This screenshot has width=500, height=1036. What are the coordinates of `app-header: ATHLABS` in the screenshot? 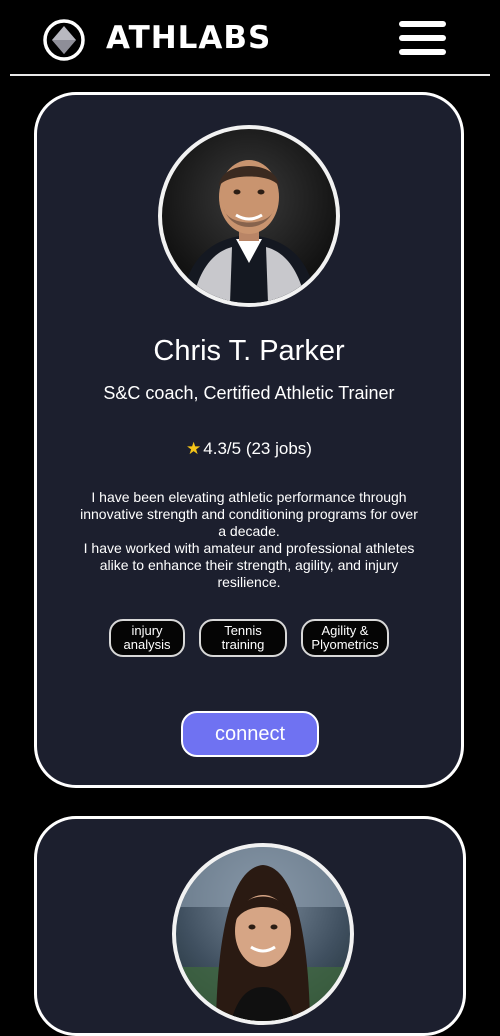 It's located at (250, 38).